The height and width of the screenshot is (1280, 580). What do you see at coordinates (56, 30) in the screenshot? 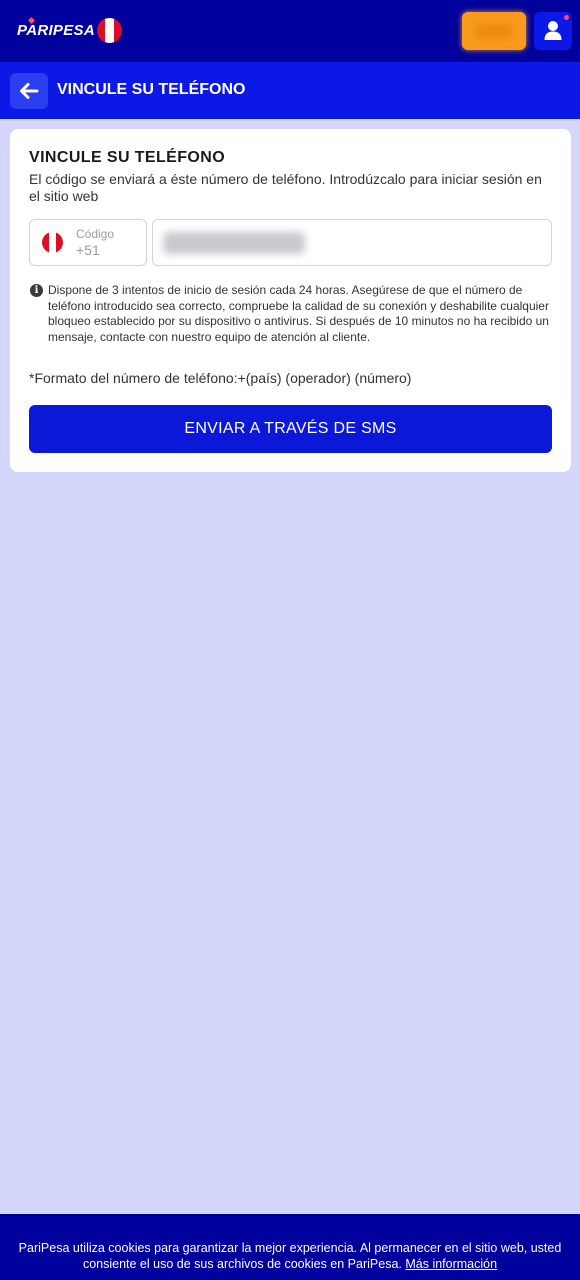
I see `logo: PARIPESA` at bounding box center [56, 30].